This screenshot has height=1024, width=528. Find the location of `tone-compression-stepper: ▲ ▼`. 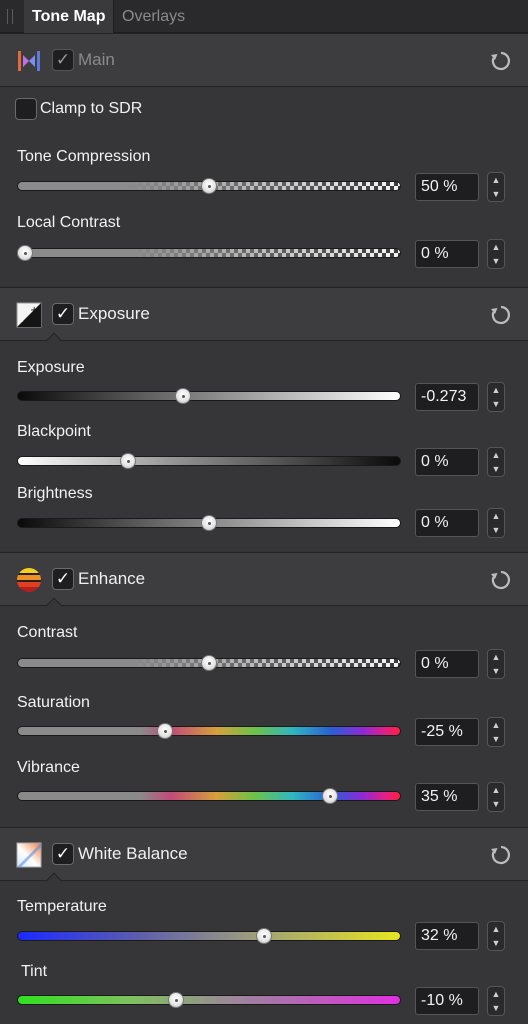

tone-compression-stepper: ▲ ▼ is located at coordinates (496, 187).